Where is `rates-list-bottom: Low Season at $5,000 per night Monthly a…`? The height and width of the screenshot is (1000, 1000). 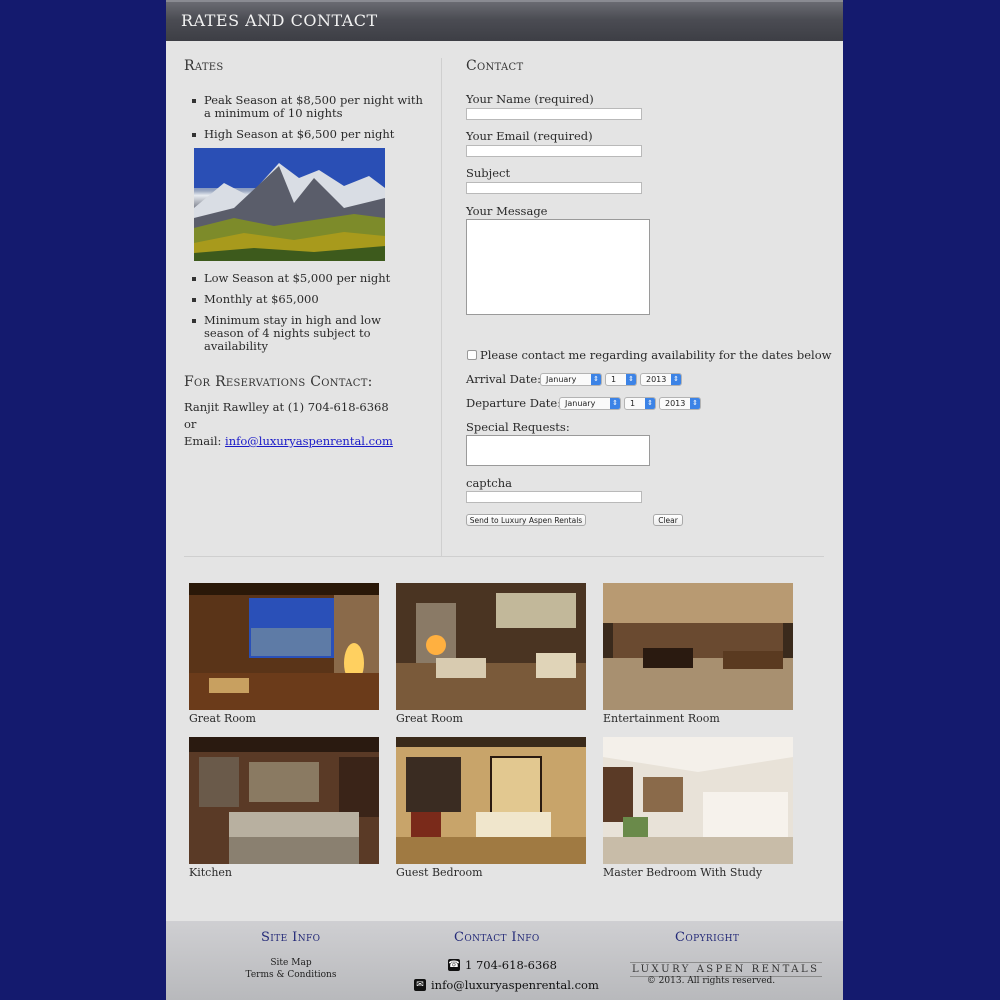
rates-list-bottom: Low Season at $5,000 per night Monthly a… is located at coordinates (304, 316).